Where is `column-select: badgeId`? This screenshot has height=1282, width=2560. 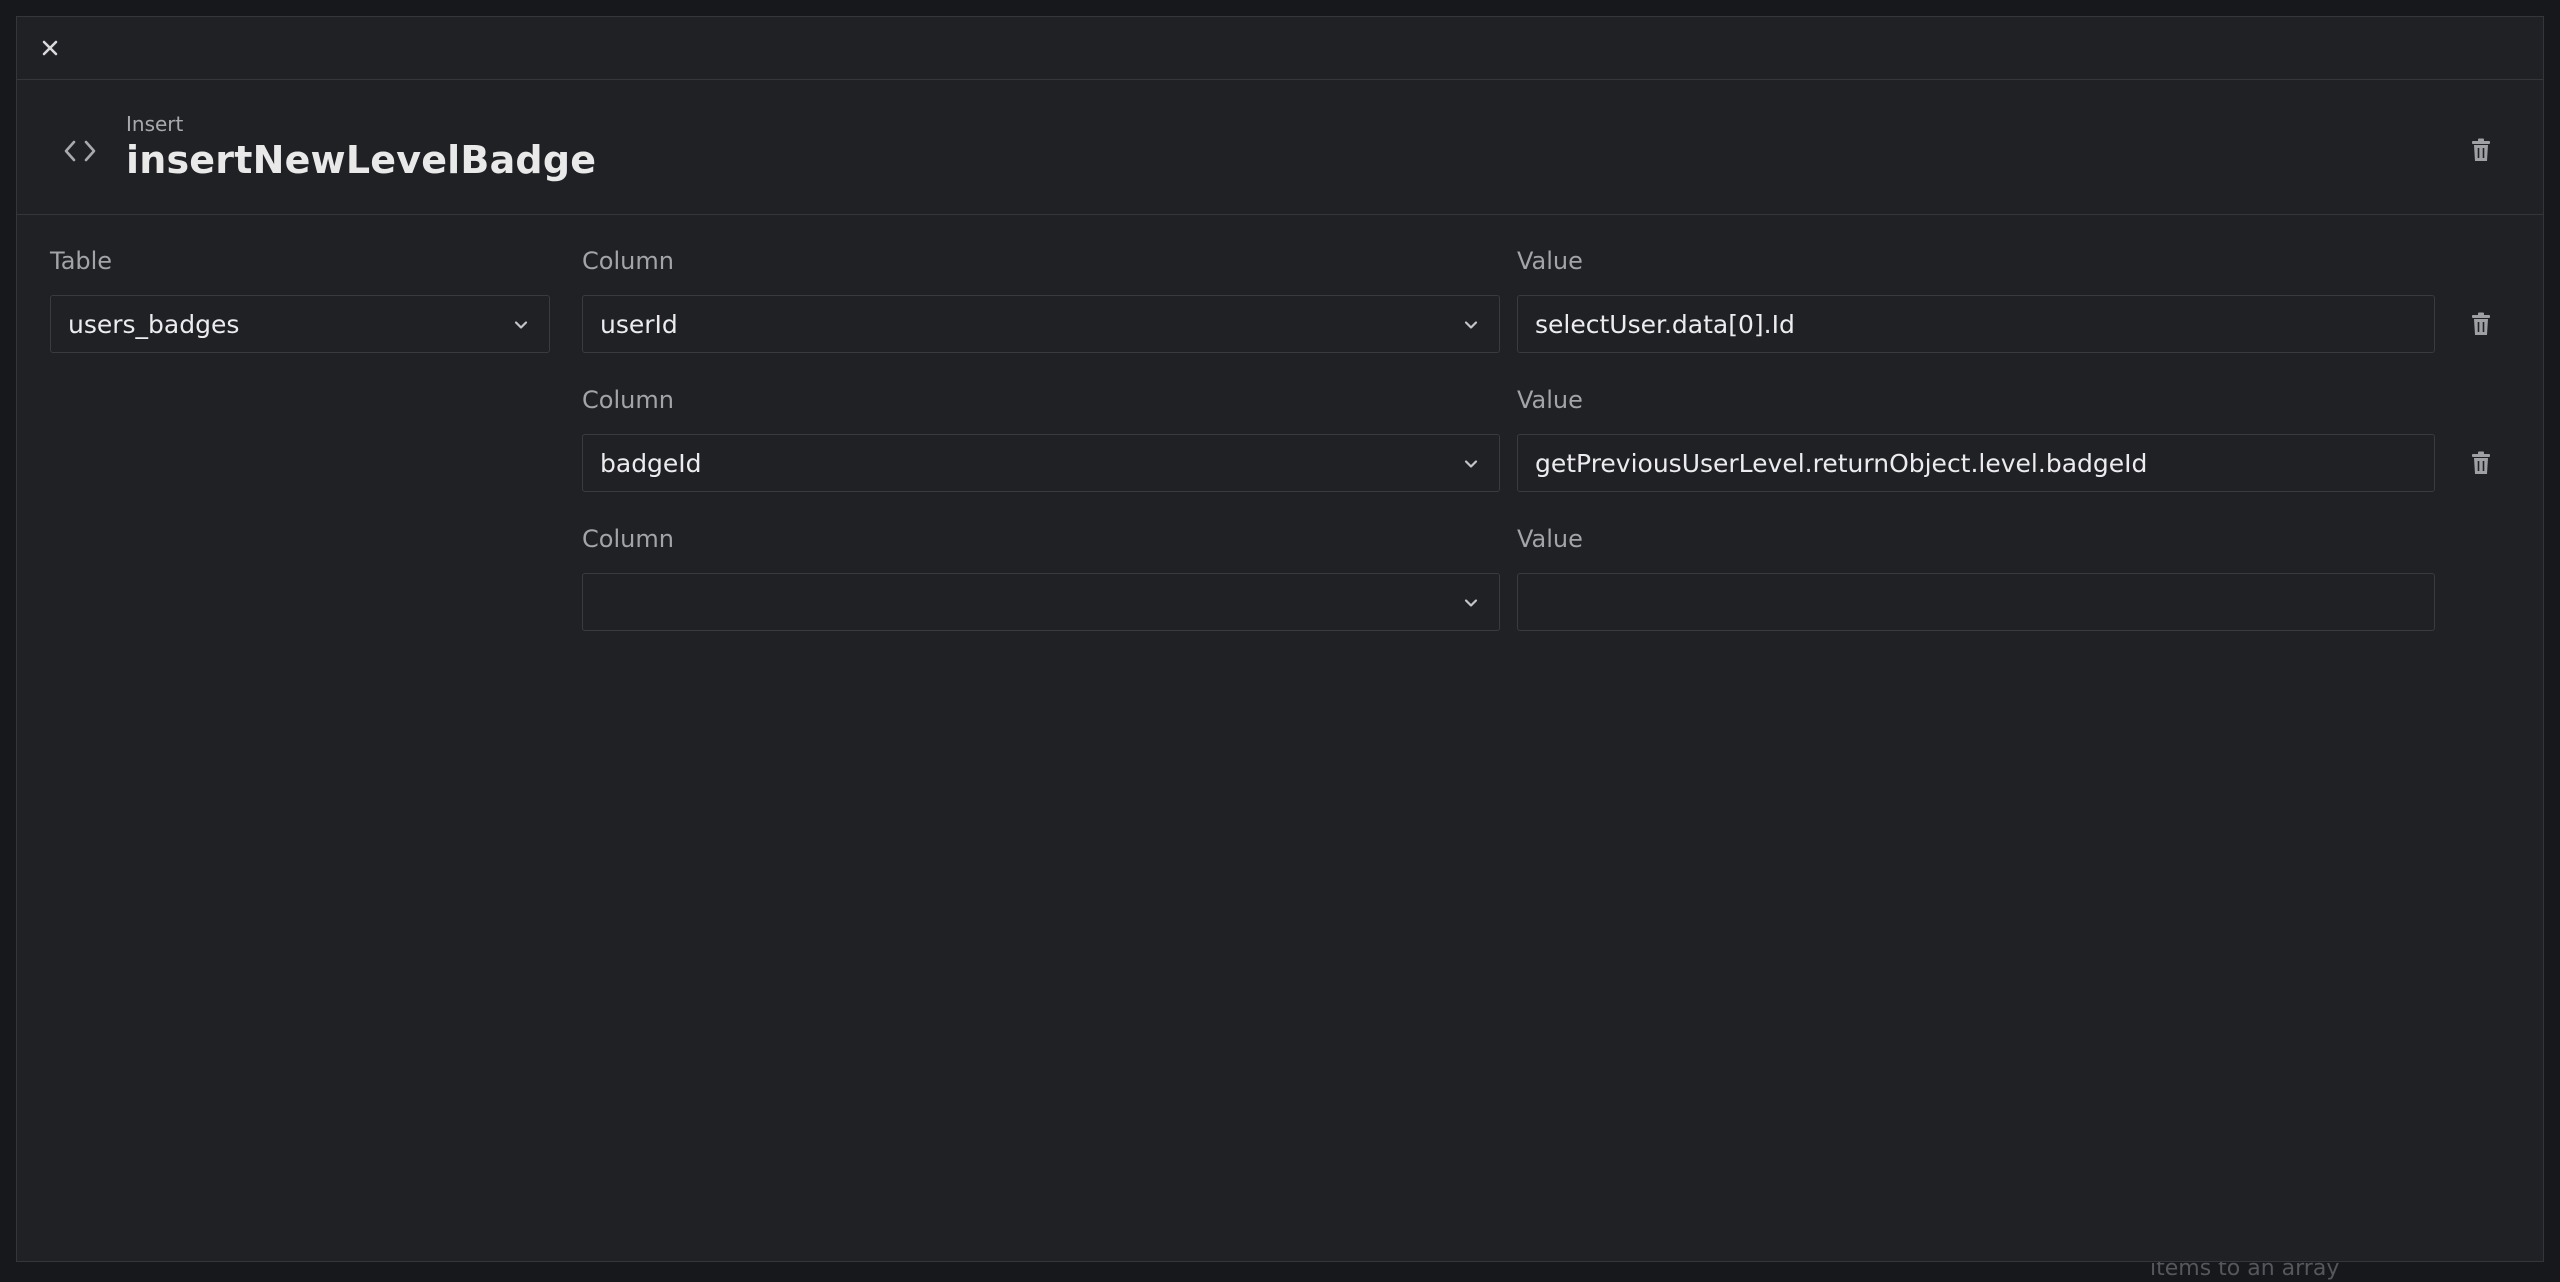 column-select: badgeId is located at coordinates (1041, 463).